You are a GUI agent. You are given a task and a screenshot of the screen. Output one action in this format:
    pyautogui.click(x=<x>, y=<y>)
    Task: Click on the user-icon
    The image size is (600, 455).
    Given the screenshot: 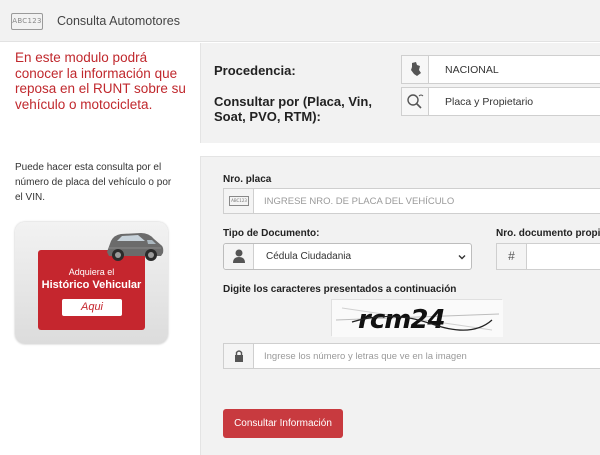 What is the action you would take?
    pyautogui.click(x=239, y=256)
    